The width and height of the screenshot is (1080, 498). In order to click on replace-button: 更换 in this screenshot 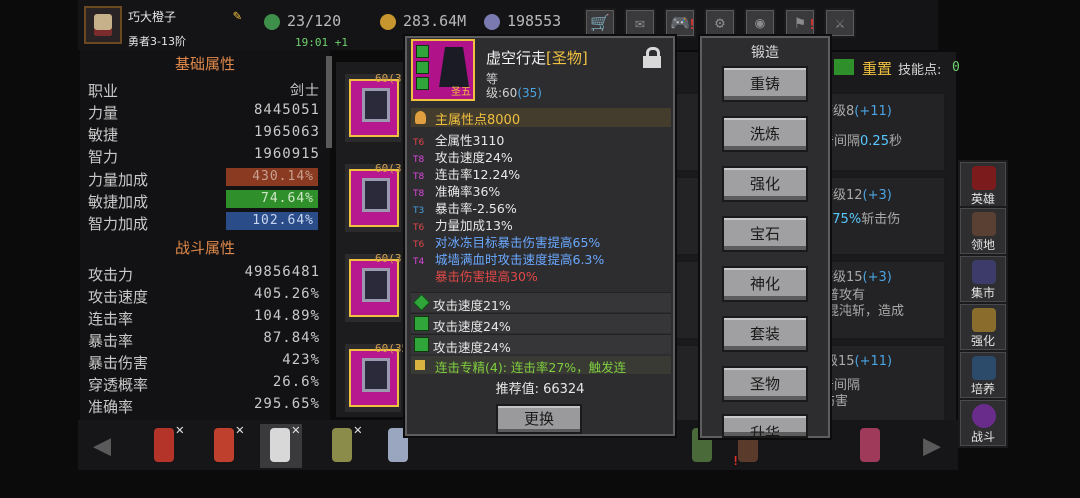, I will do `click(539, 419)`.